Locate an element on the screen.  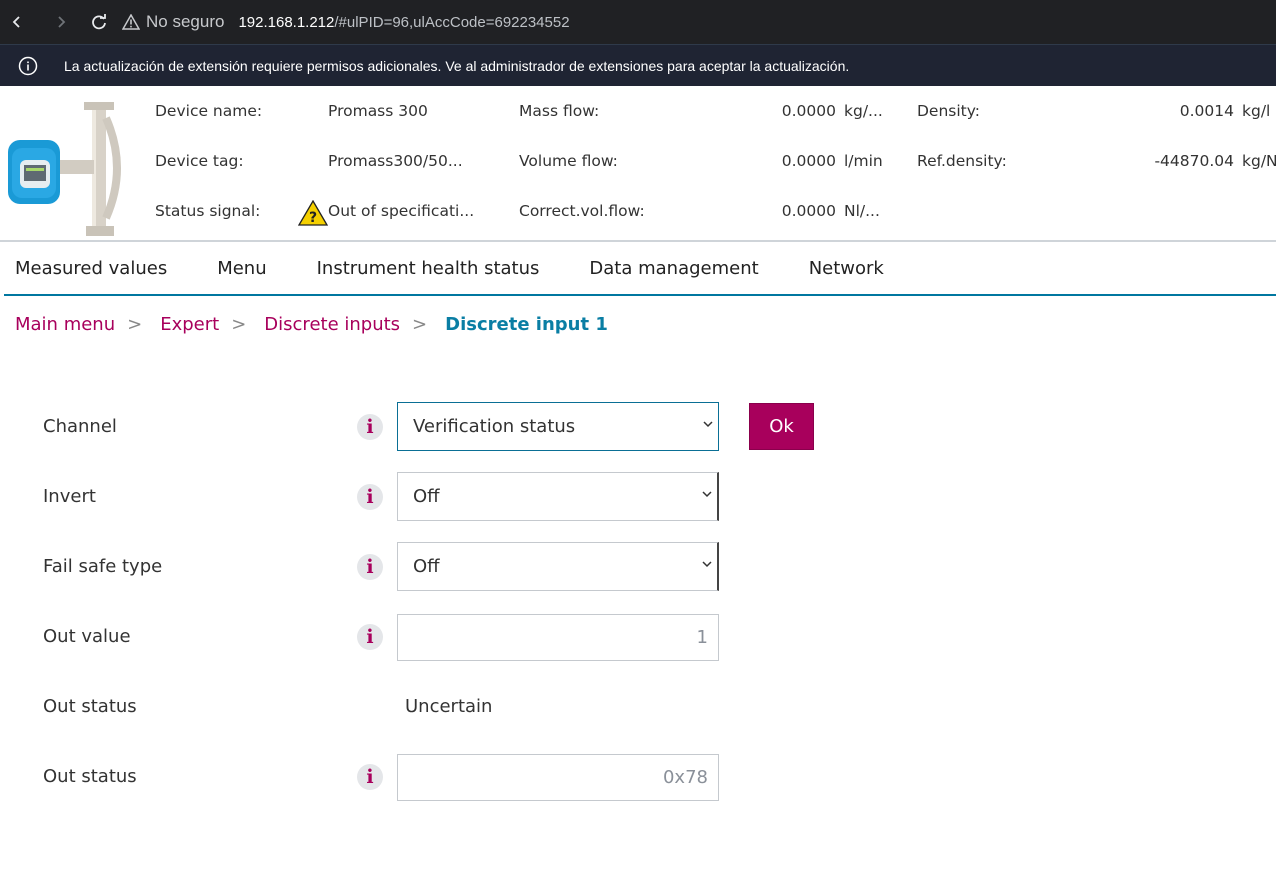
forward-arrow-icon is located at coordinates (62, 22).